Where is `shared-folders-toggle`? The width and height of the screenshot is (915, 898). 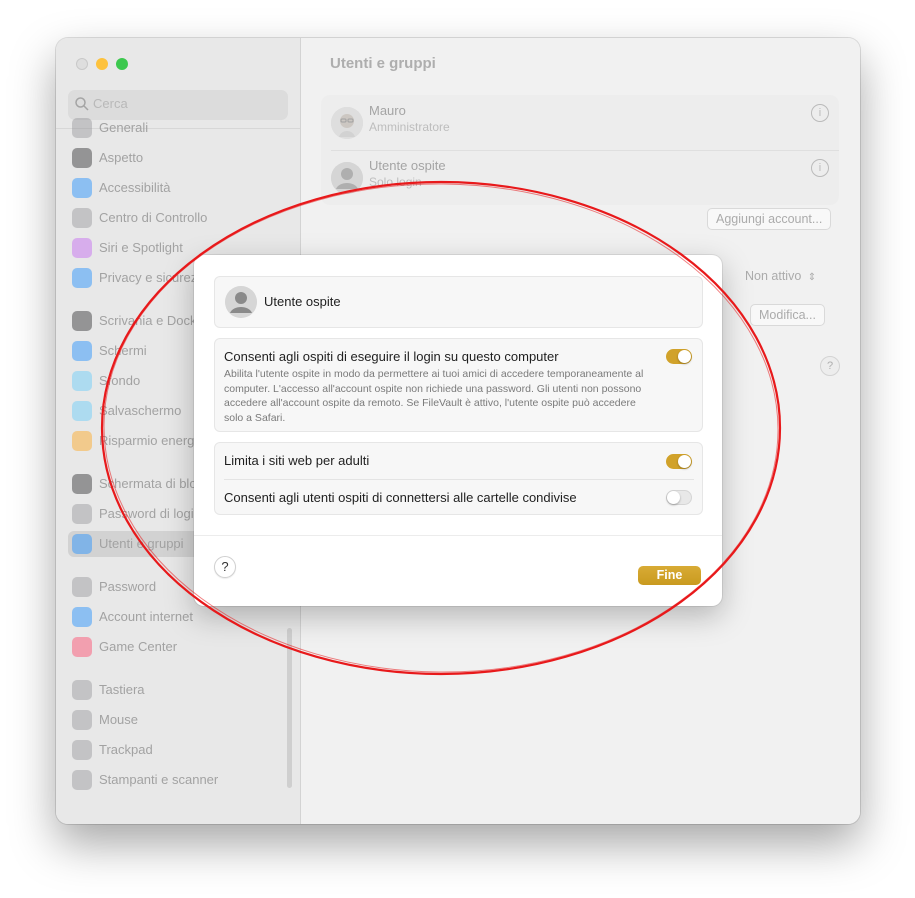
shared-folders-toggle is located at coordinates (679, 497).